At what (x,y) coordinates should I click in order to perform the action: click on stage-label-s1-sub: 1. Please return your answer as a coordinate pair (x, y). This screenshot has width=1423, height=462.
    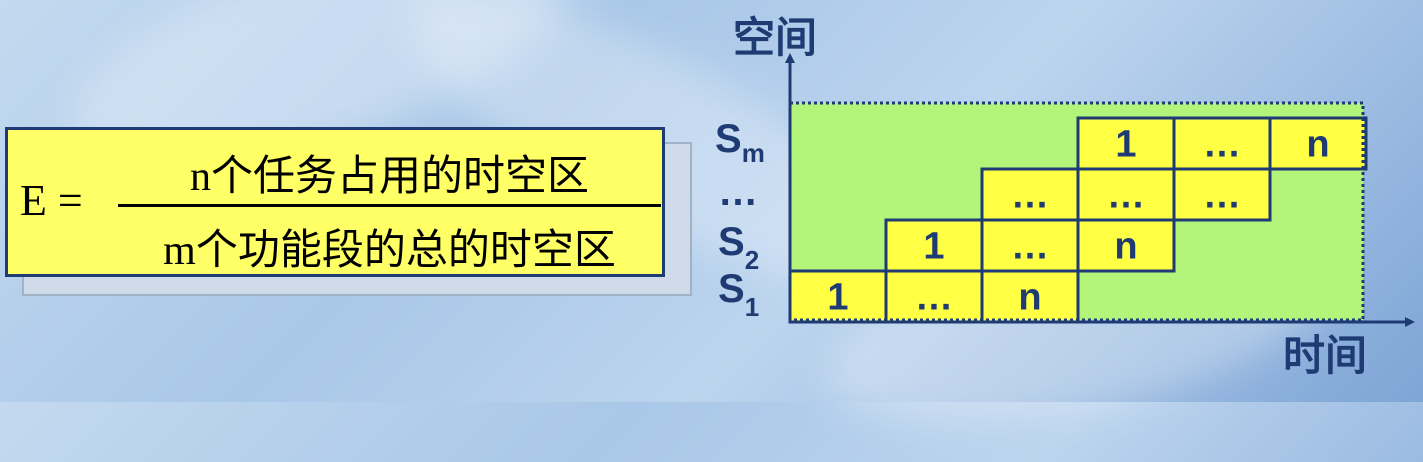
    Looking at the image, I should click on (752, 307).